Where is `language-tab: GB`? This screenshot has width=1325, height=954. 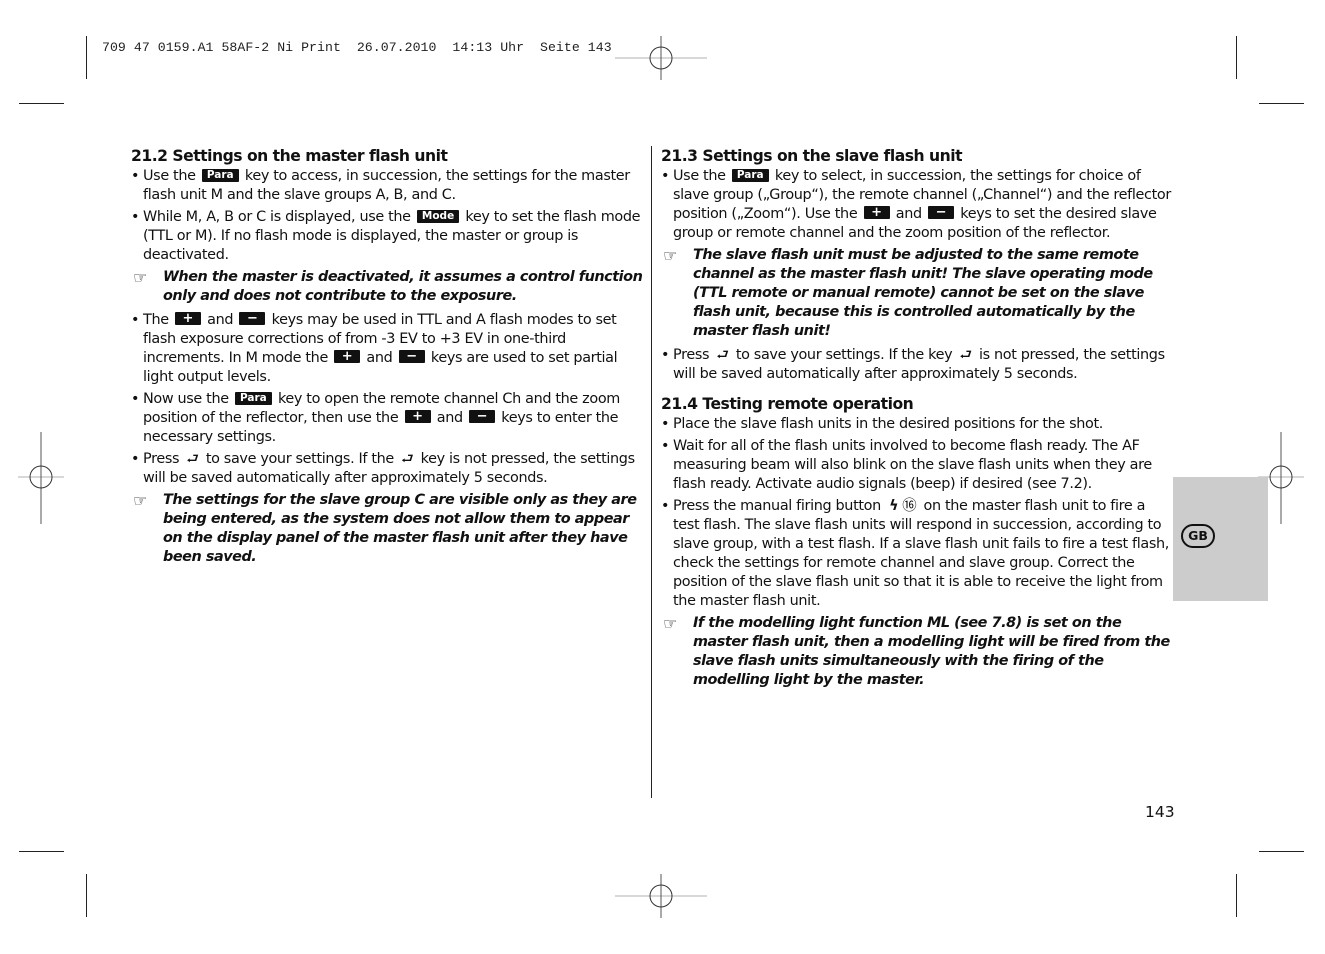 language-tab: GB is located at coordinates (1220, 539).